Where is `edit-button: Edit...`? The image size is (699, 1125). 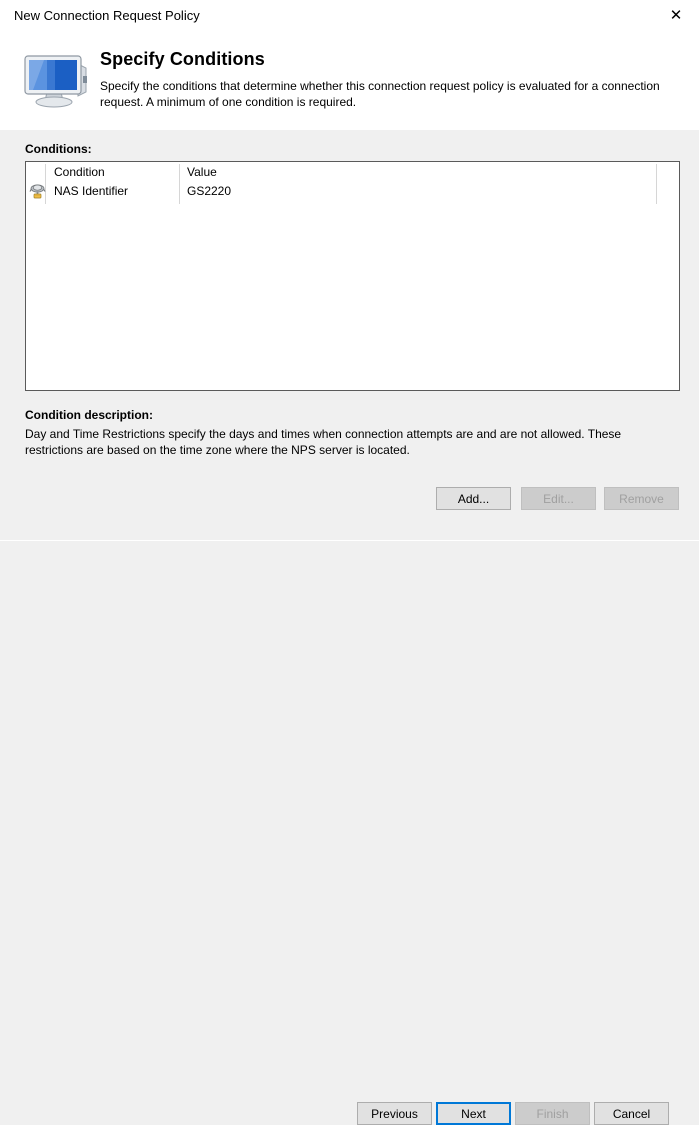 edit-button: Edit... is located at coordinates (558, 498).